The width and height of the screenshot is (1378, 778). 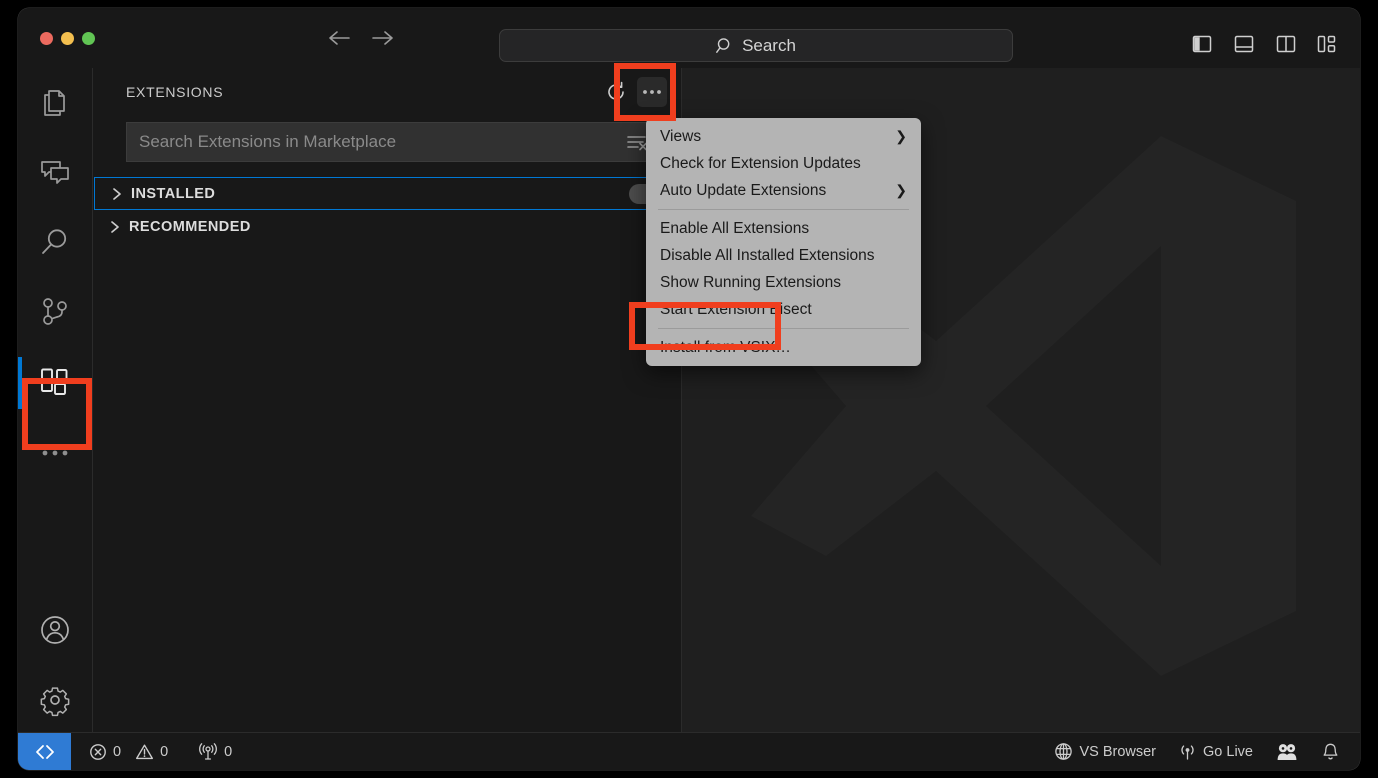 I want to click on extensions-icon, so click(x=55, y=383).